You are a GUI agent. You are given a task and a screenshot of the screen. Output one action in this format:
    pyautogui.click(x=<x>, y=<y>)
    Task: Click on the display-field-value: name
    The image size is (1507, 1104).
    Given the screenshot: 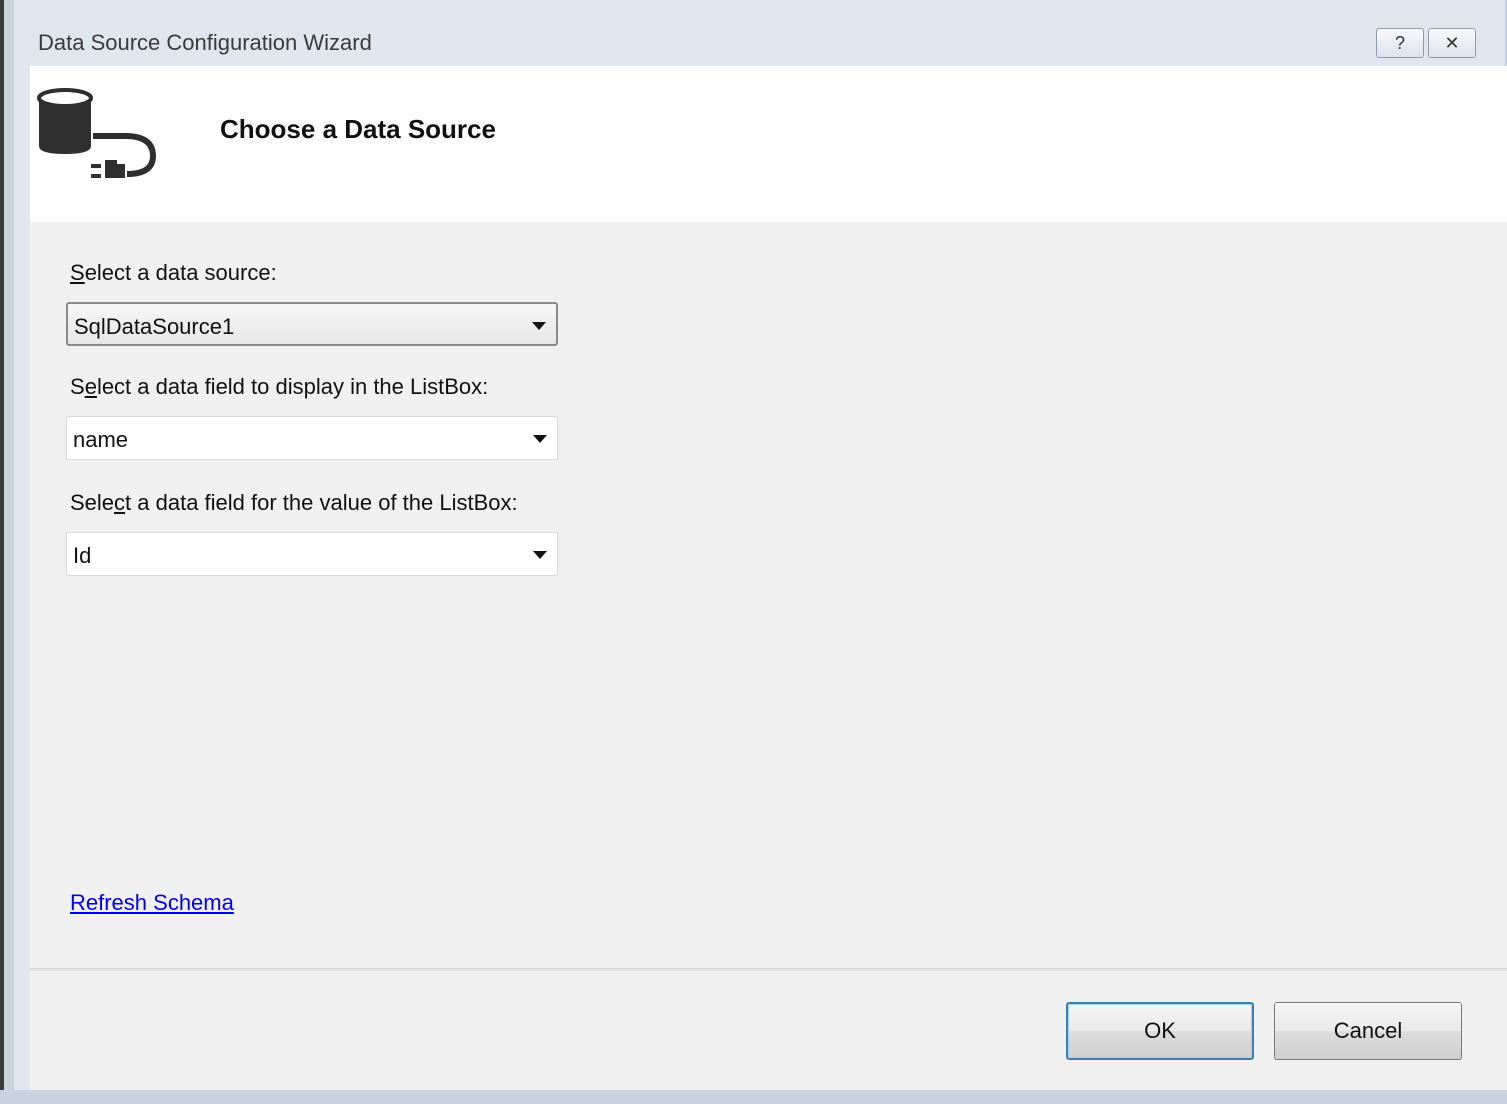 What is the action you would take?
    pyautogui.click(x=101, y=439)
    